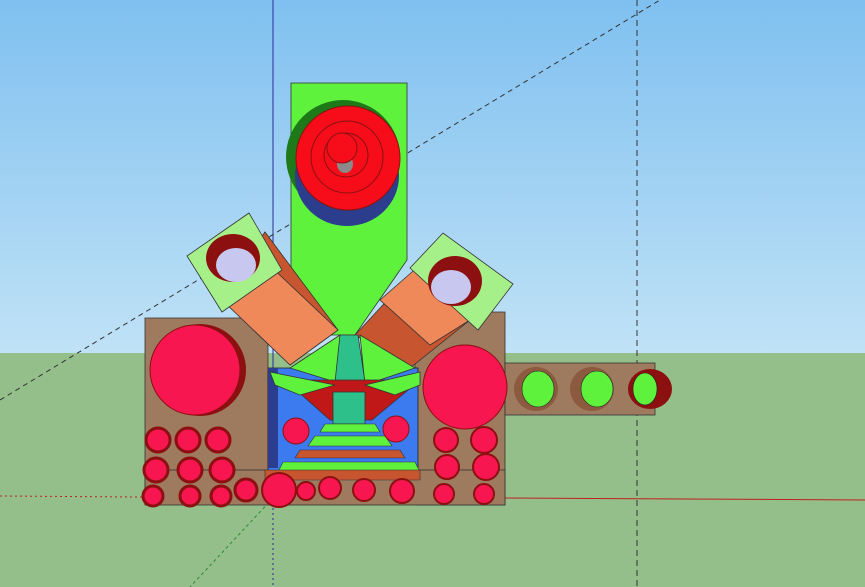  I want to click on right-block-port-inner, so click(451, 287).